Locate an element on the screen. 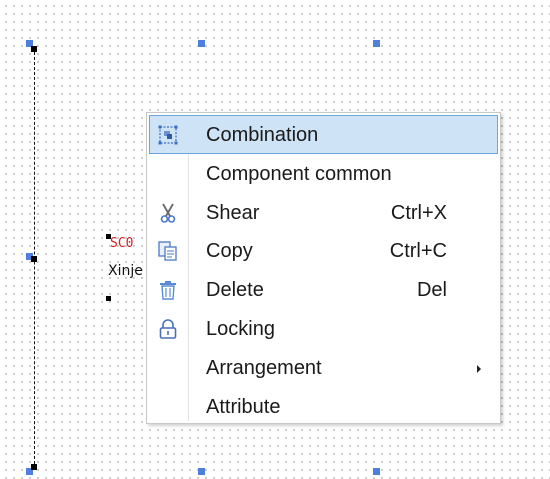 Image resolution: width=550 pixels, height=479 pixels. component-handle-bottom is located at coordinates (108, 298).